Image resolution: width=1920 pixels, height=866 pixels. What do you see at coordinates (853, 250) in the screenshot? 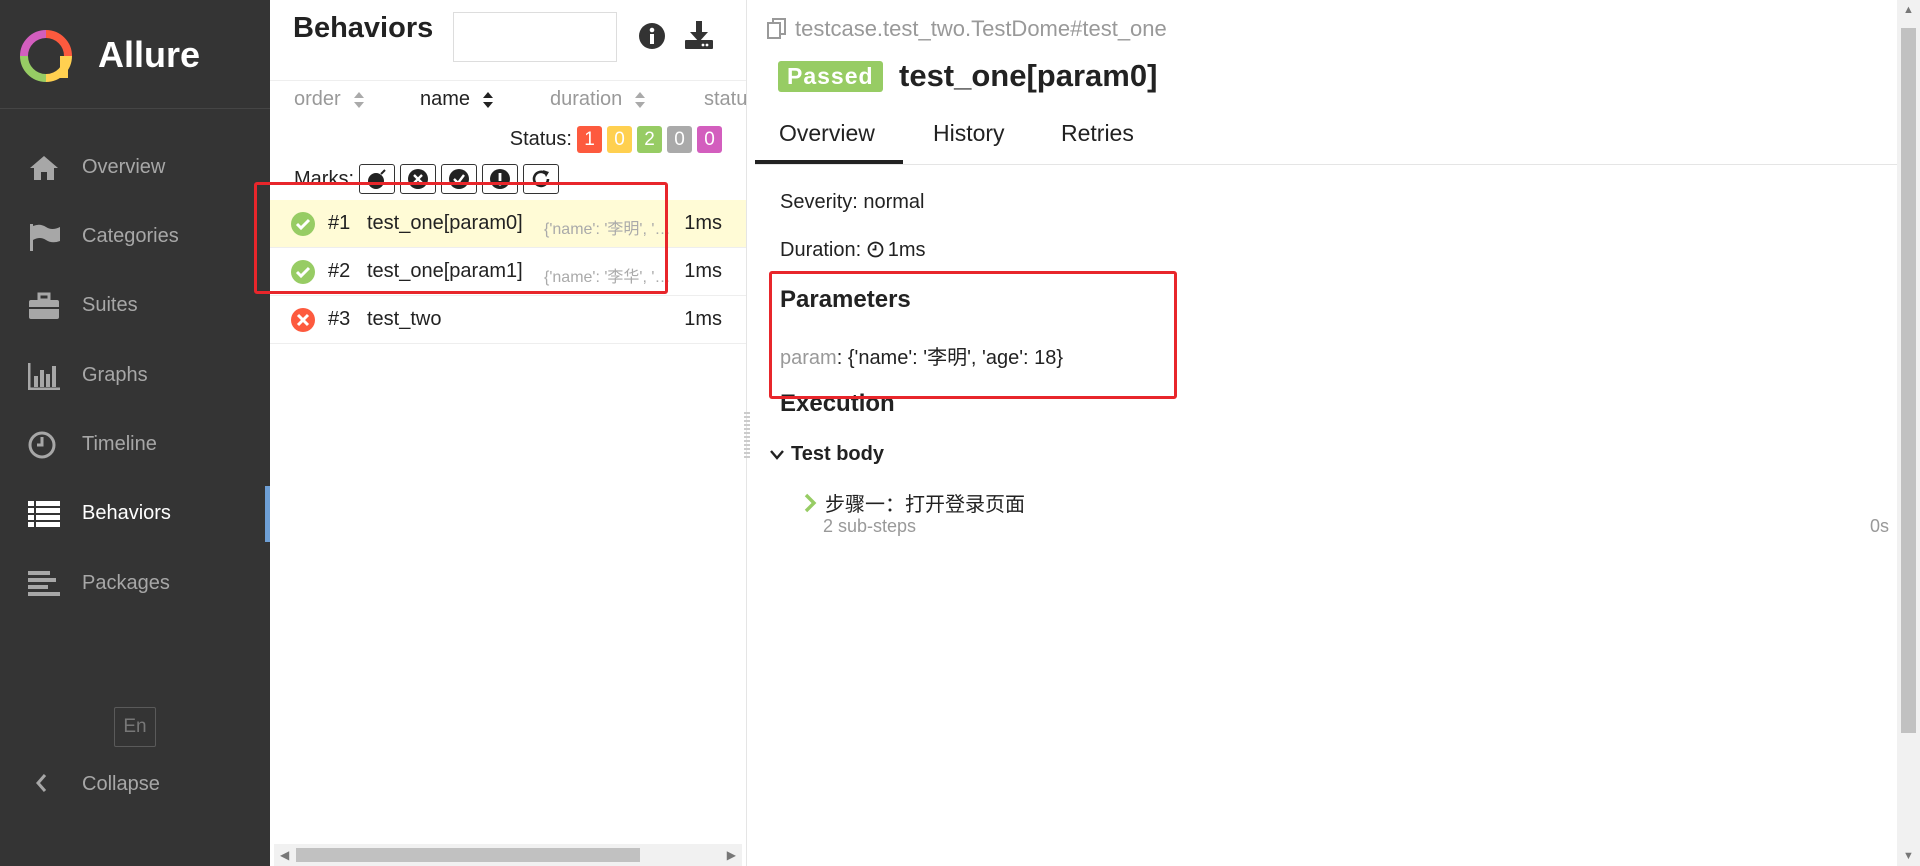
I see `duration: Duration: 1ms` at bounding box center [853, 250].